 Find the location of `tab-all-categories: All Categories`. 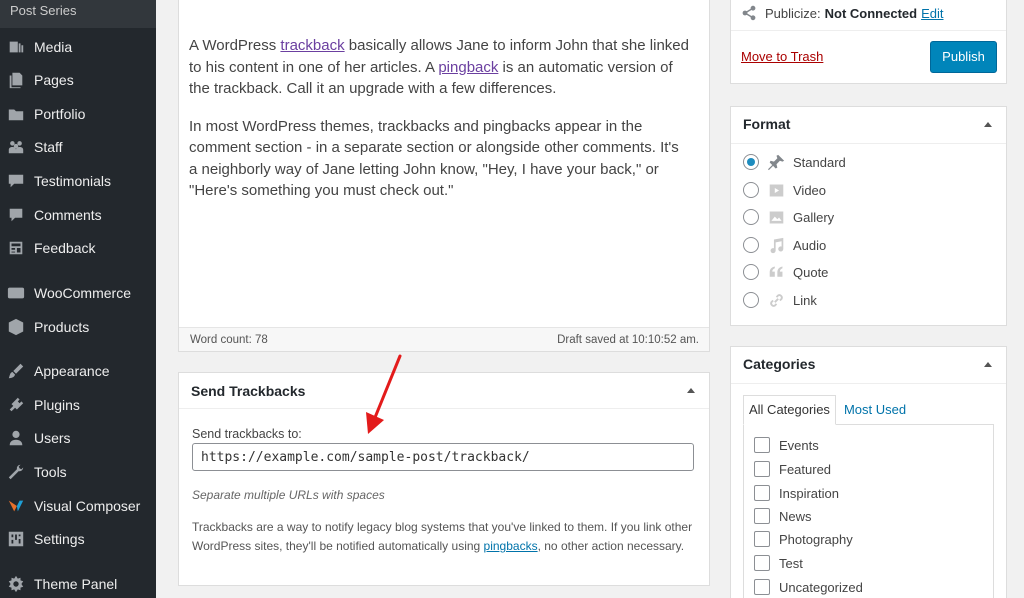

tab-all-categories: All Categories is located at coordinates (789, 410).